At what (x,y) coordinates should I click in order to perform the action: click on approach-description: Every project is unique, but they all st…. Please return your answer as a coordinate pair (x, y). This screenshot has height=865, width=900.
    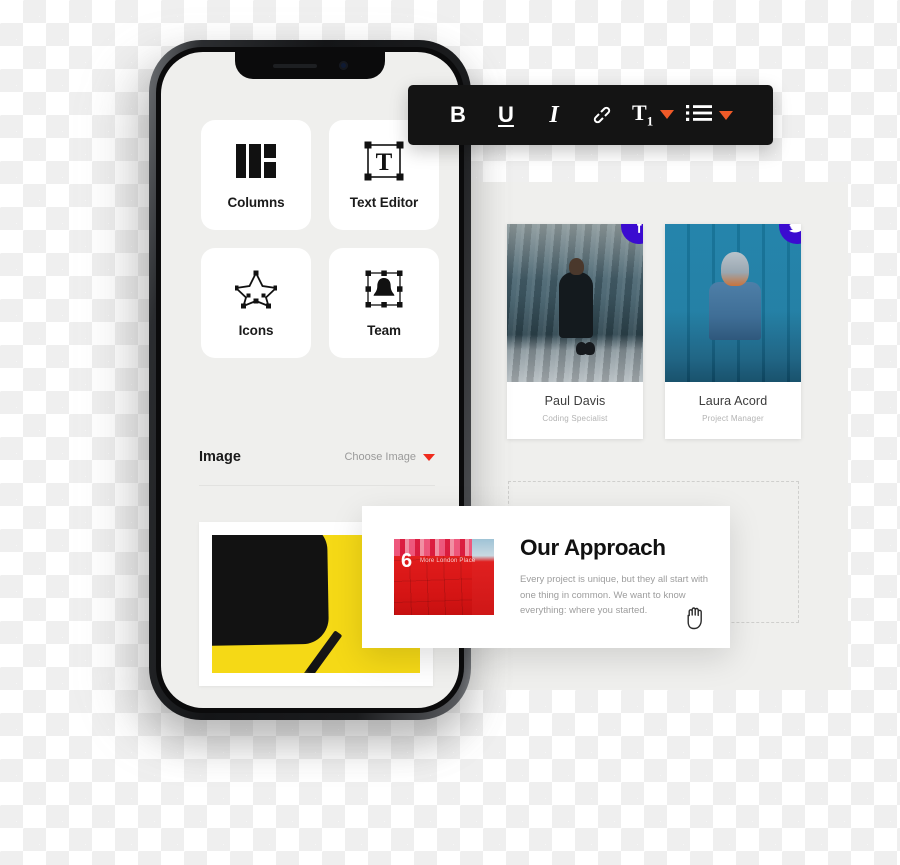
    Looking at the image, I should click on (614, 595).